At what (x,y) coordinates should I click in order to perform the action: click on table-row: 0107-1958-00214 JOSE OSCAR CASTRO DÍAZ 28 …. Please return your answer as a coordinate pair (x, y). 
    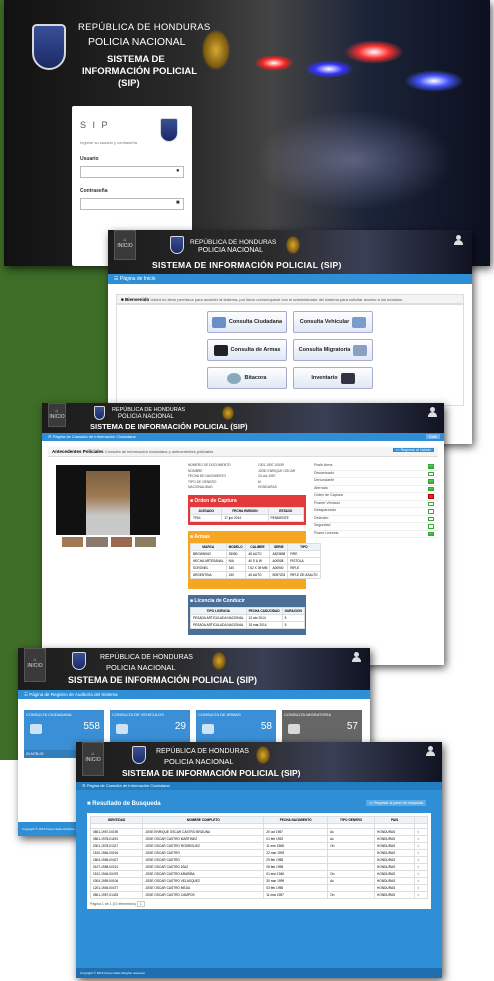
    Looking at the image, I should click on (258, 867).